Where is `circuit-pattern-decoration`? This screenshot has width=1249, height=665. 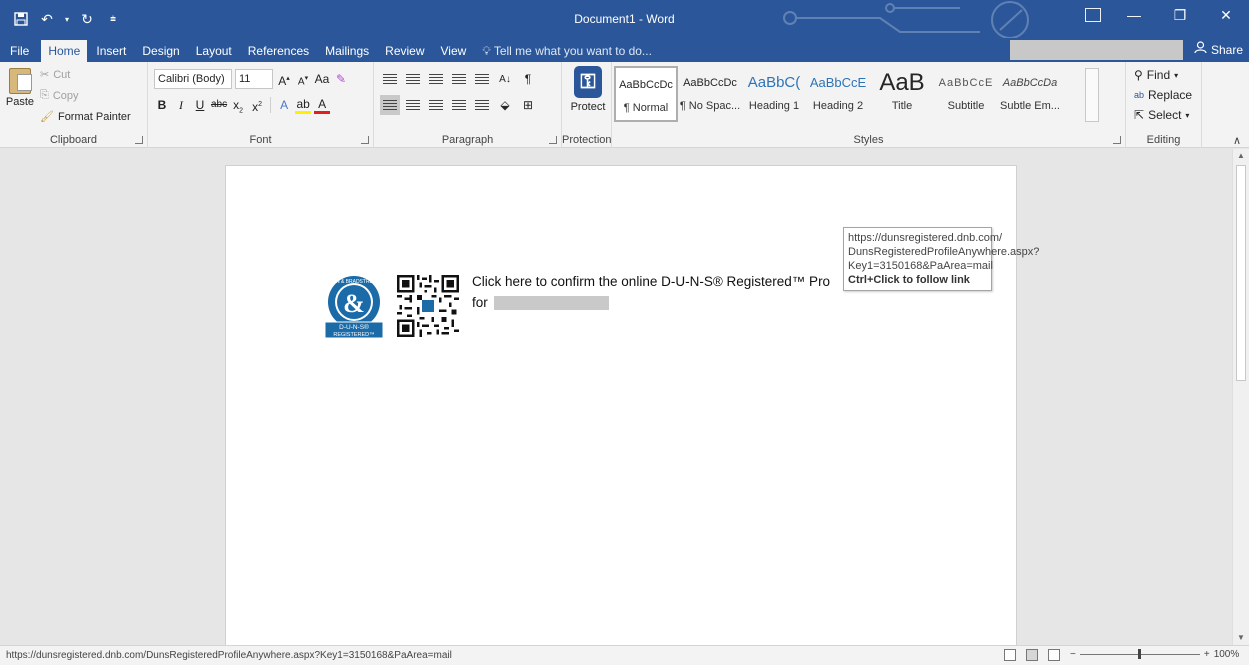
circuit-pattern-decoration is located at coordinates (906, 19).